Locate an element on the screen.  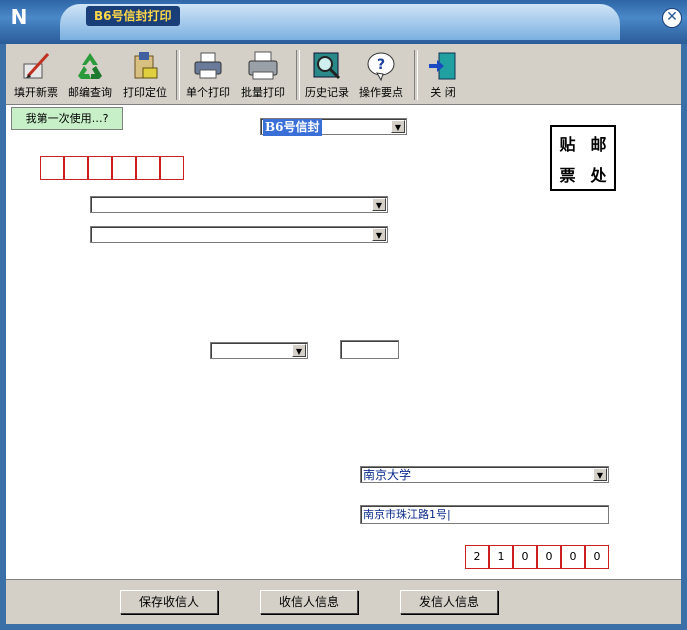
toolbar-label: 关 闭 is located at coordinates (443, 92).